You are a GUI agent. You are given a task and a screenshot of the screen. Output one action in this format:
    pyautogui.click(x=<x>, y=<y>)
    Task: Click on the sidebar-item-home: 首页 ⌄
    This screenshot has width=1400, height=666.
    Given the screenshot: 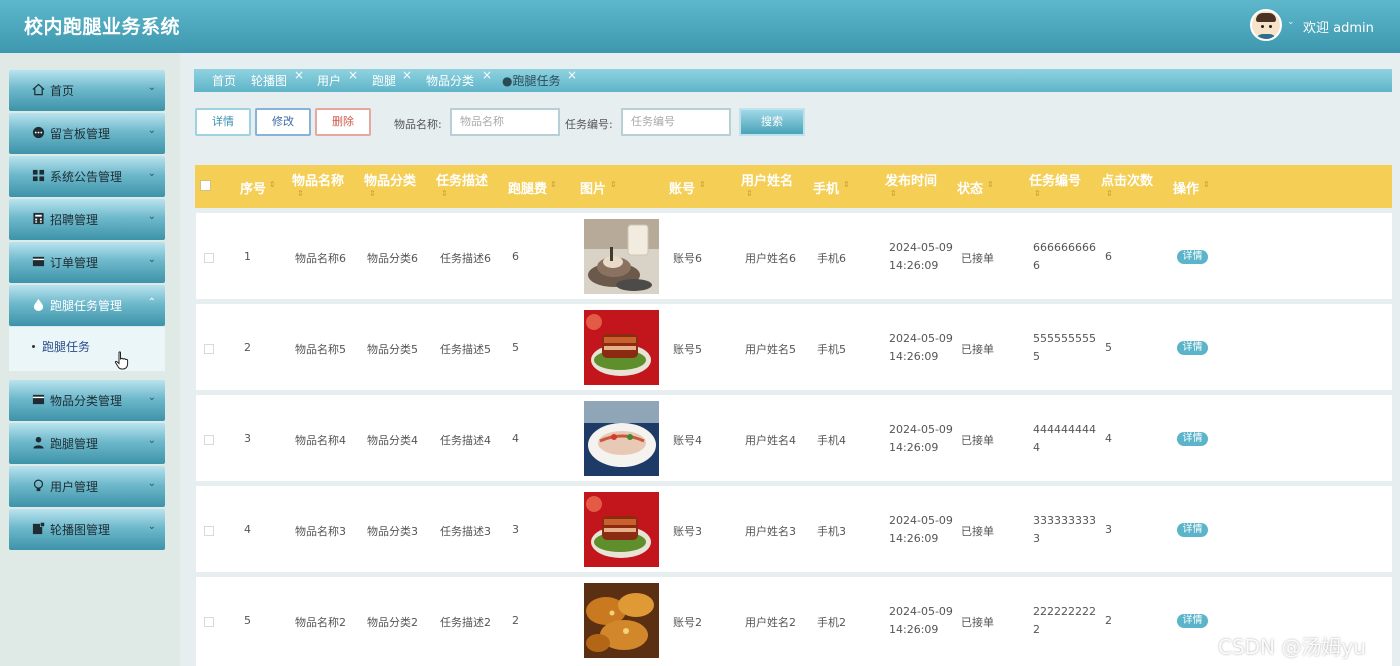 What is the action you would take?
    pyautogui.click(x=87, y=90)
    